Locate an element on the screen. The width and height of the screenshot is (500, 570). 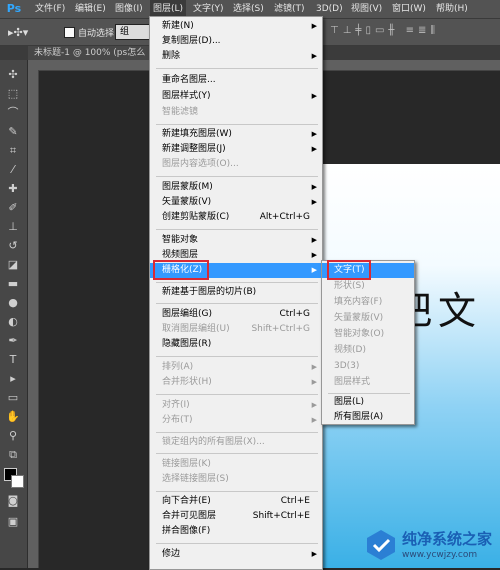
watermark: 纯净系统之家 www.ycwjzy.com is located at coordinates (431, 545).